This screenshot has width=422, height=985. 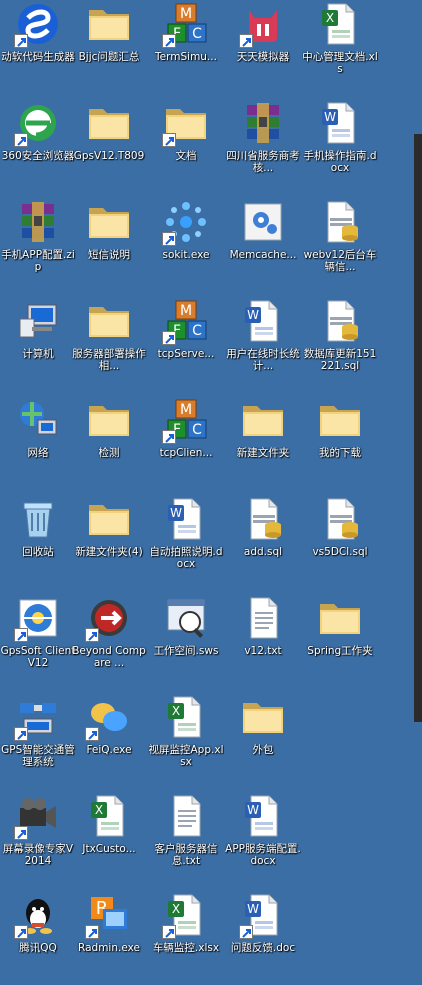 What do you see at coordinates (263, 443) in the screenshot?
I see `desktop-icon: 新建文件夹` at bounding box center [263, 443].